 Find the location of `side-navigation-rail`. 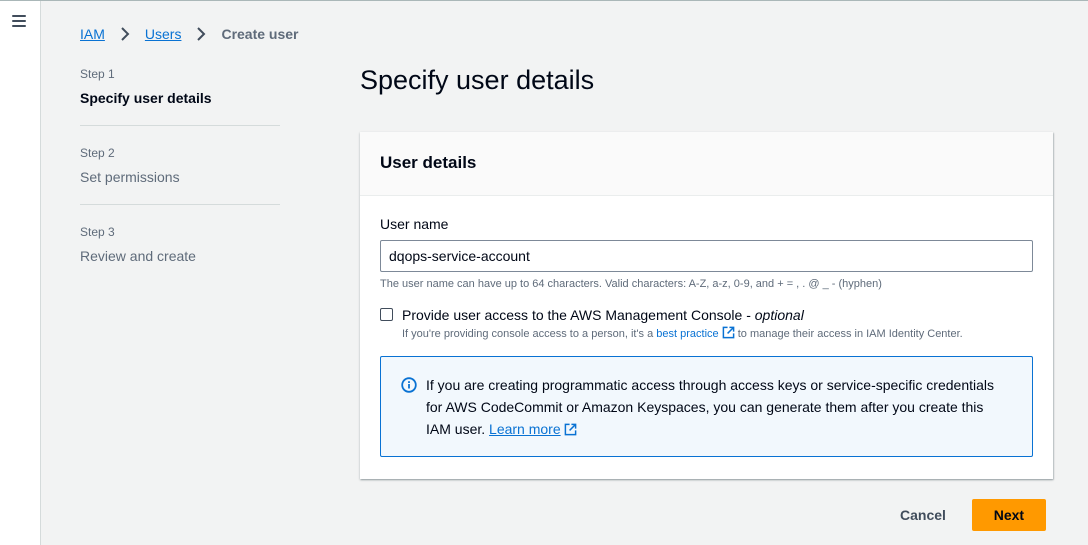

side-navigation-rail is located at coordinates (20, 273).